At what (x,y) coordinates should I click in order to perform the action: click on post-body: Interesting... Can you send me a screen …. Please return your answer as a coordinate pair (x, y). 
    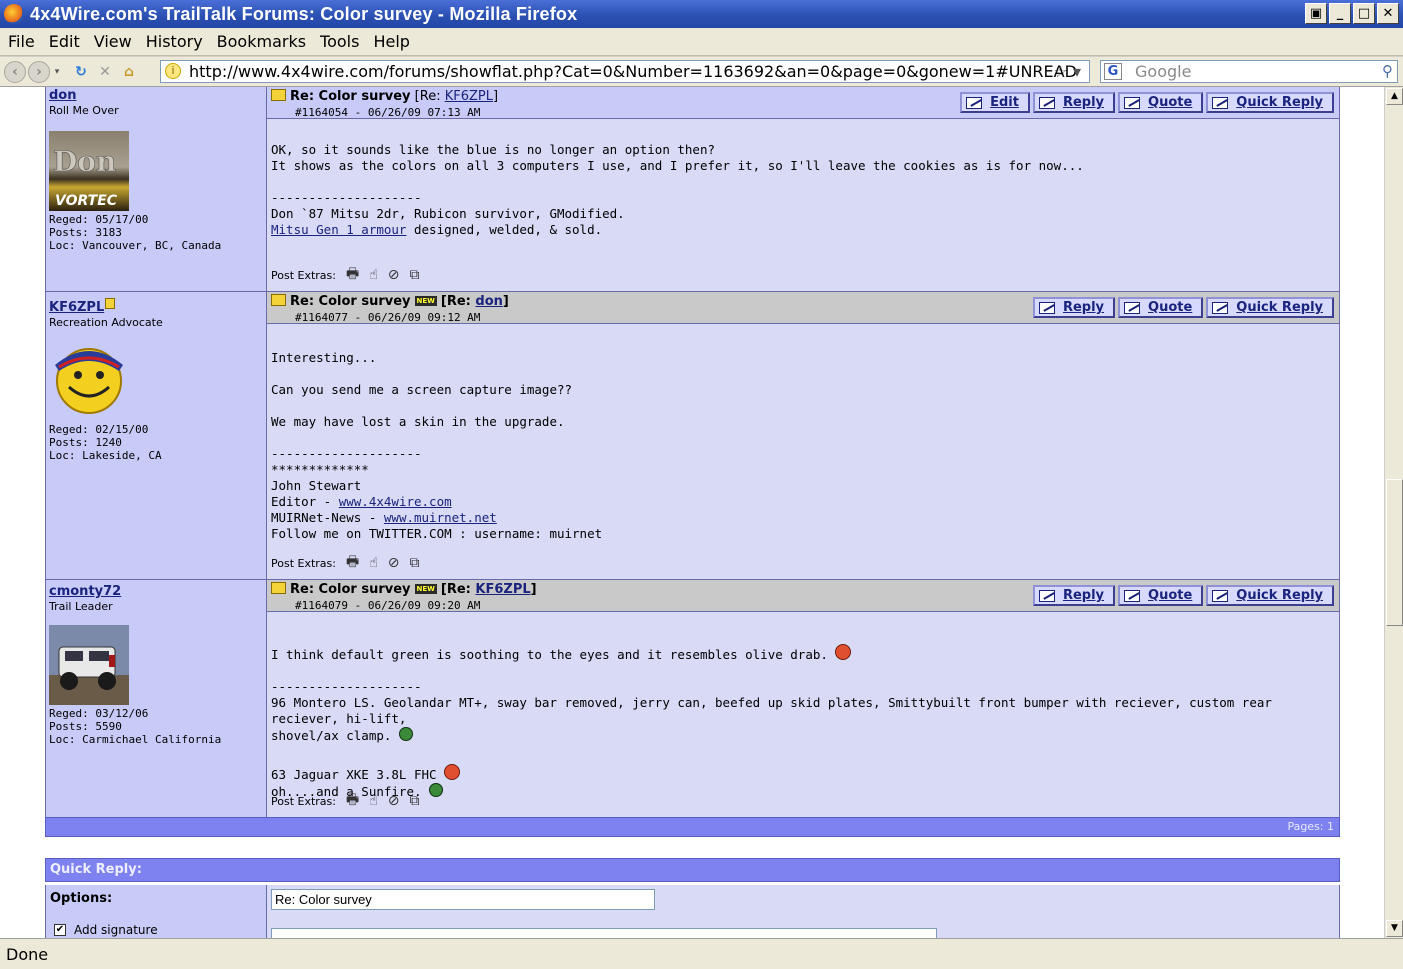
    Looking at the image, I should click on (800, 446).